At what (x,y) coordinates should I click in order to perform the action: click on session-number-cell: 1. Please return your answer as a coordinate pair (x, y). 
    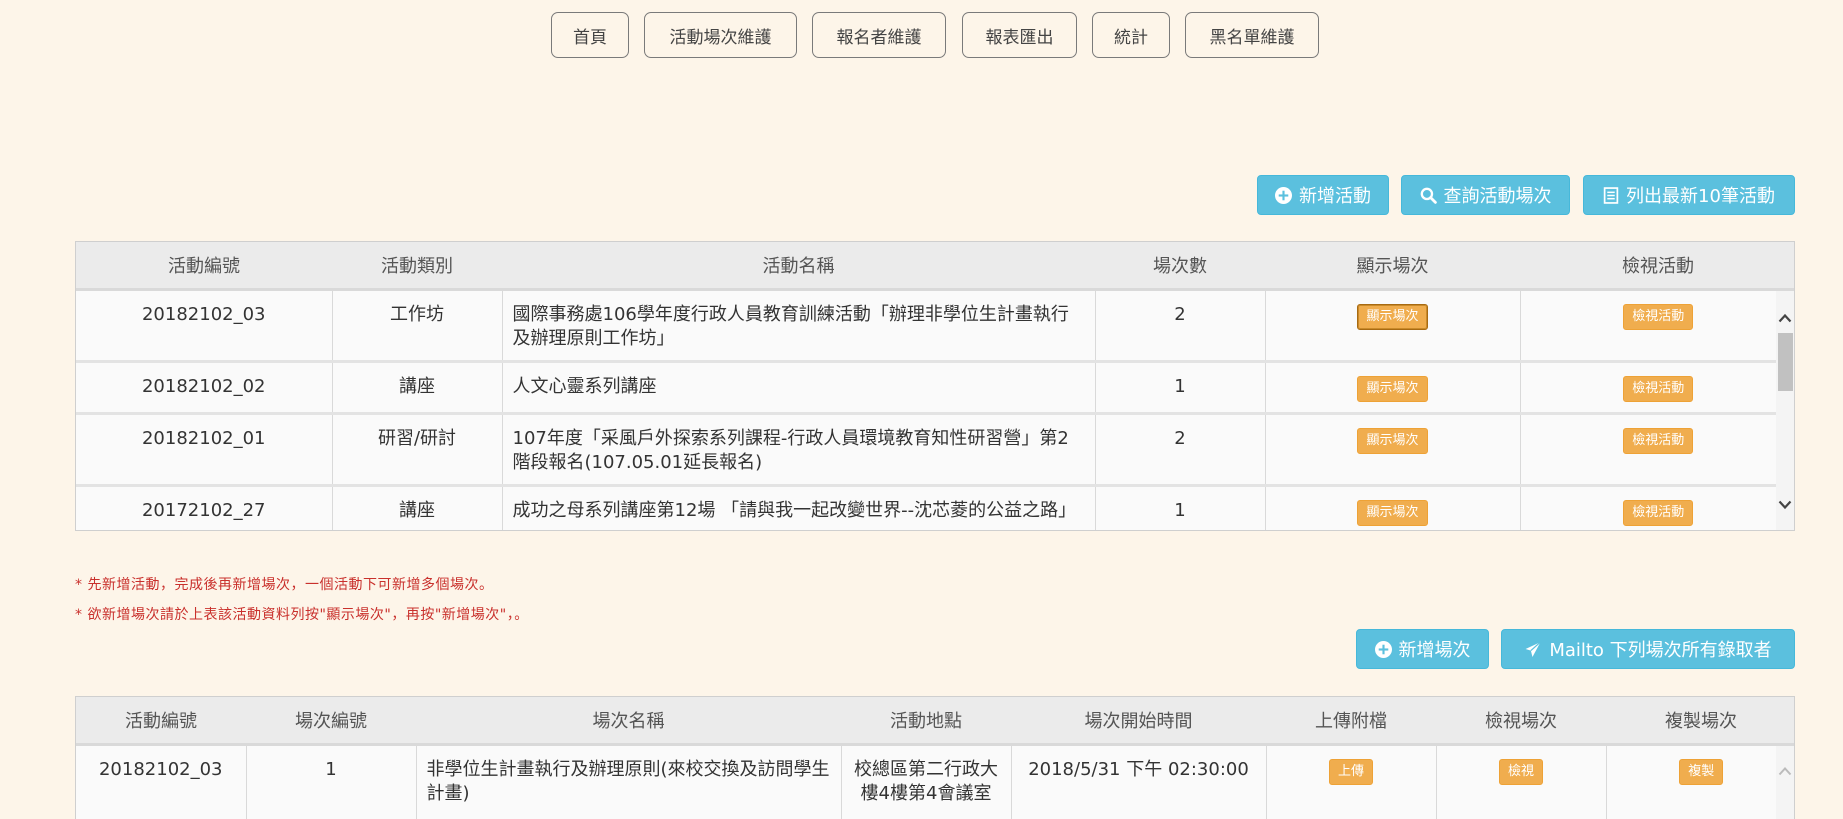
    Looking at the image, I should click on (331, 781).